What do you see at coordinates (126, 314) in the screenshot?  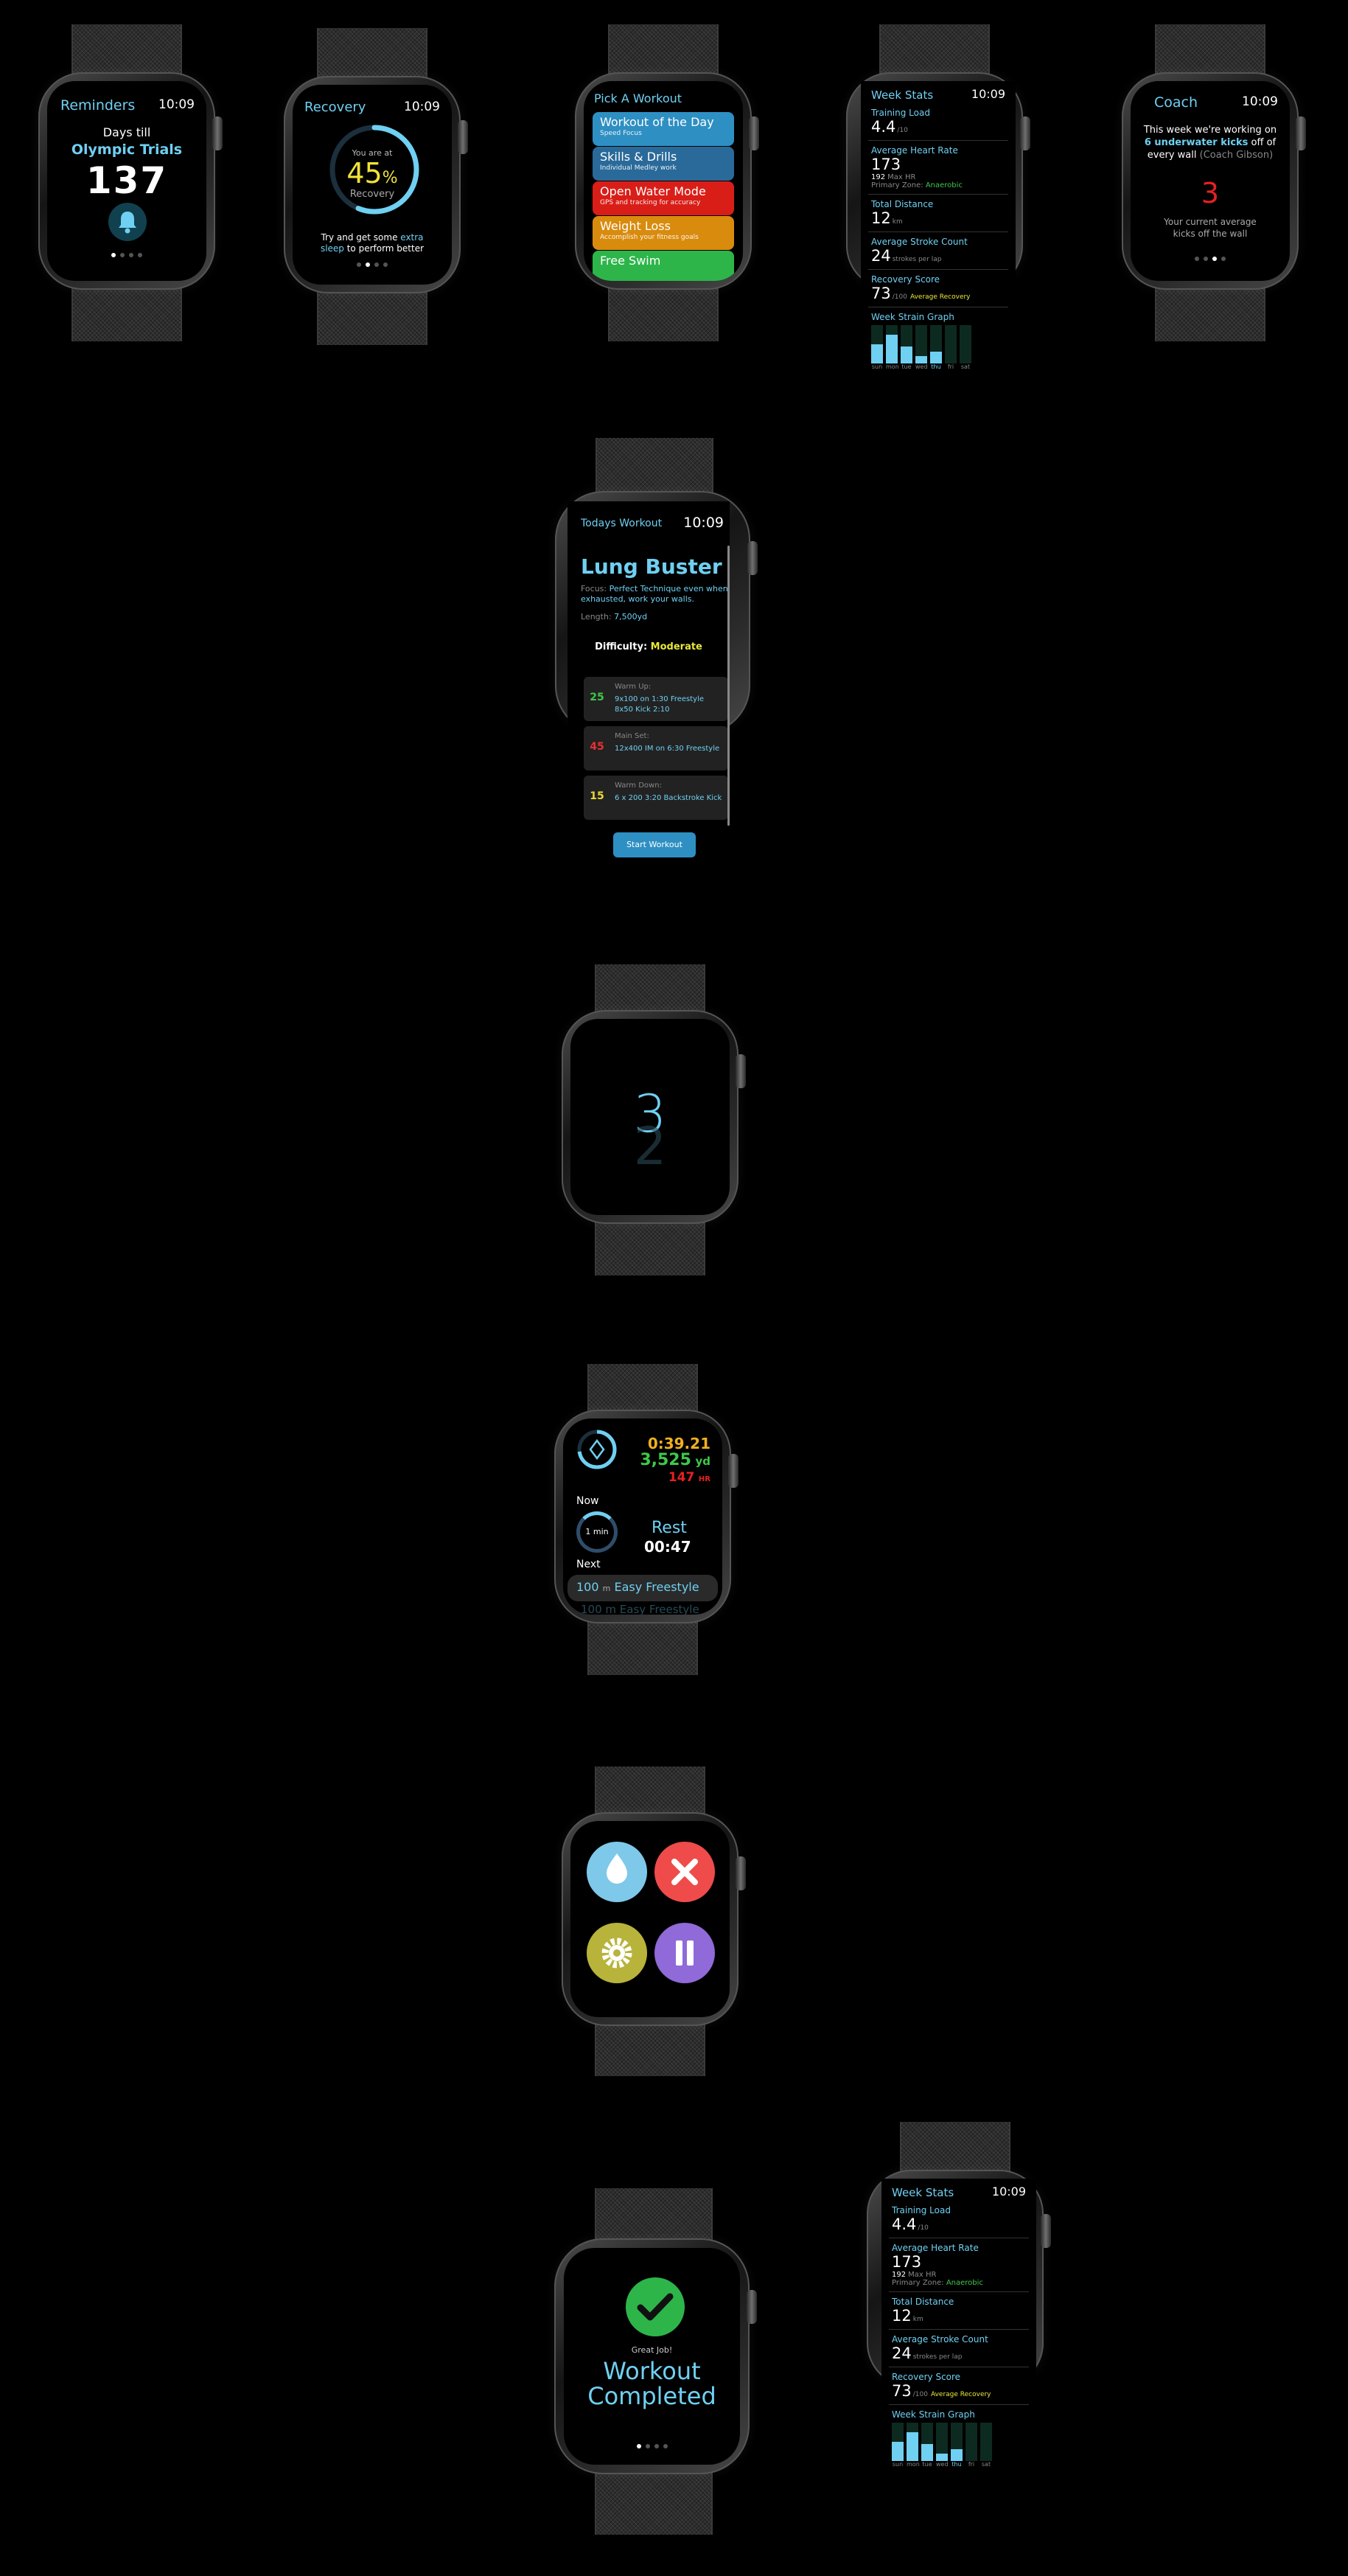 I see `band-bottom` at bounding box center [126, 314].